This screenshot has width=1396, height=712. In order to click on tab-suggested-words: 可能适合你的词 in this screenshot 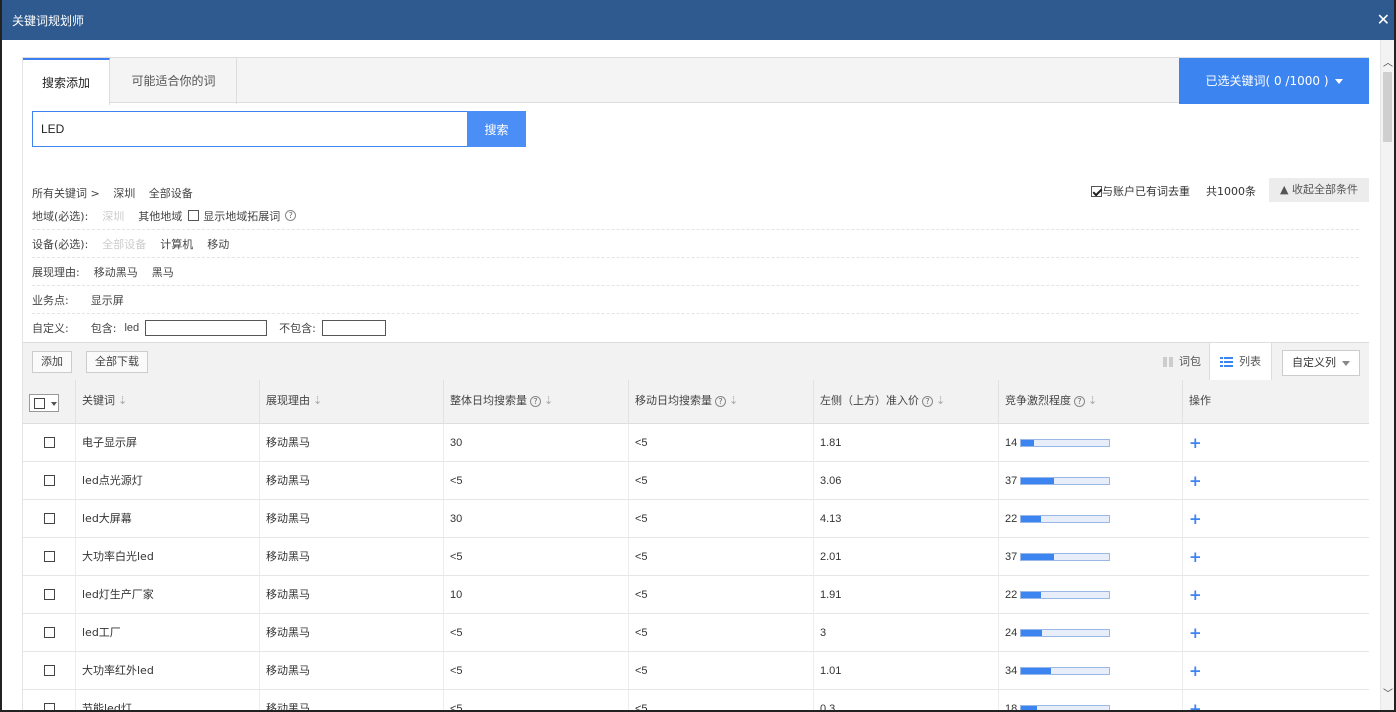, I will do `click(174, 81)`.